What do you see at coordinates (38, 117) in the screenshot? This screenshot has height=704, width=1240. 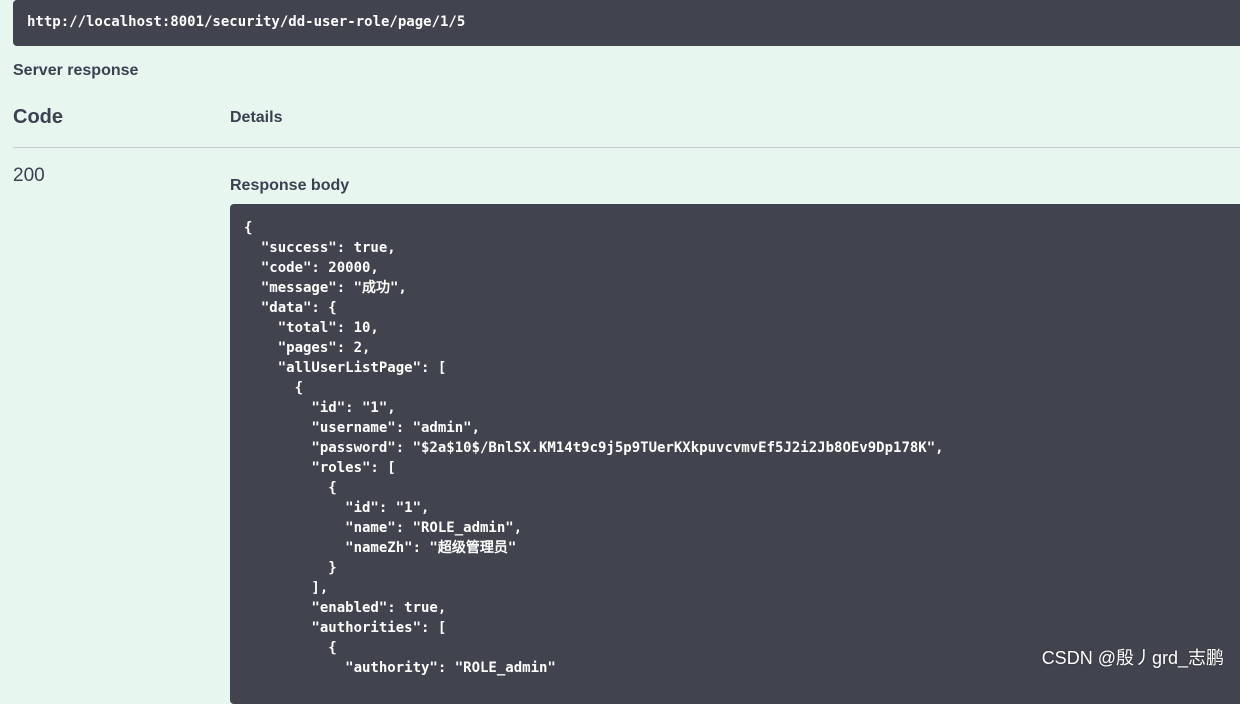 I see `code-column-header: Code` at bounding box center [38, 117].